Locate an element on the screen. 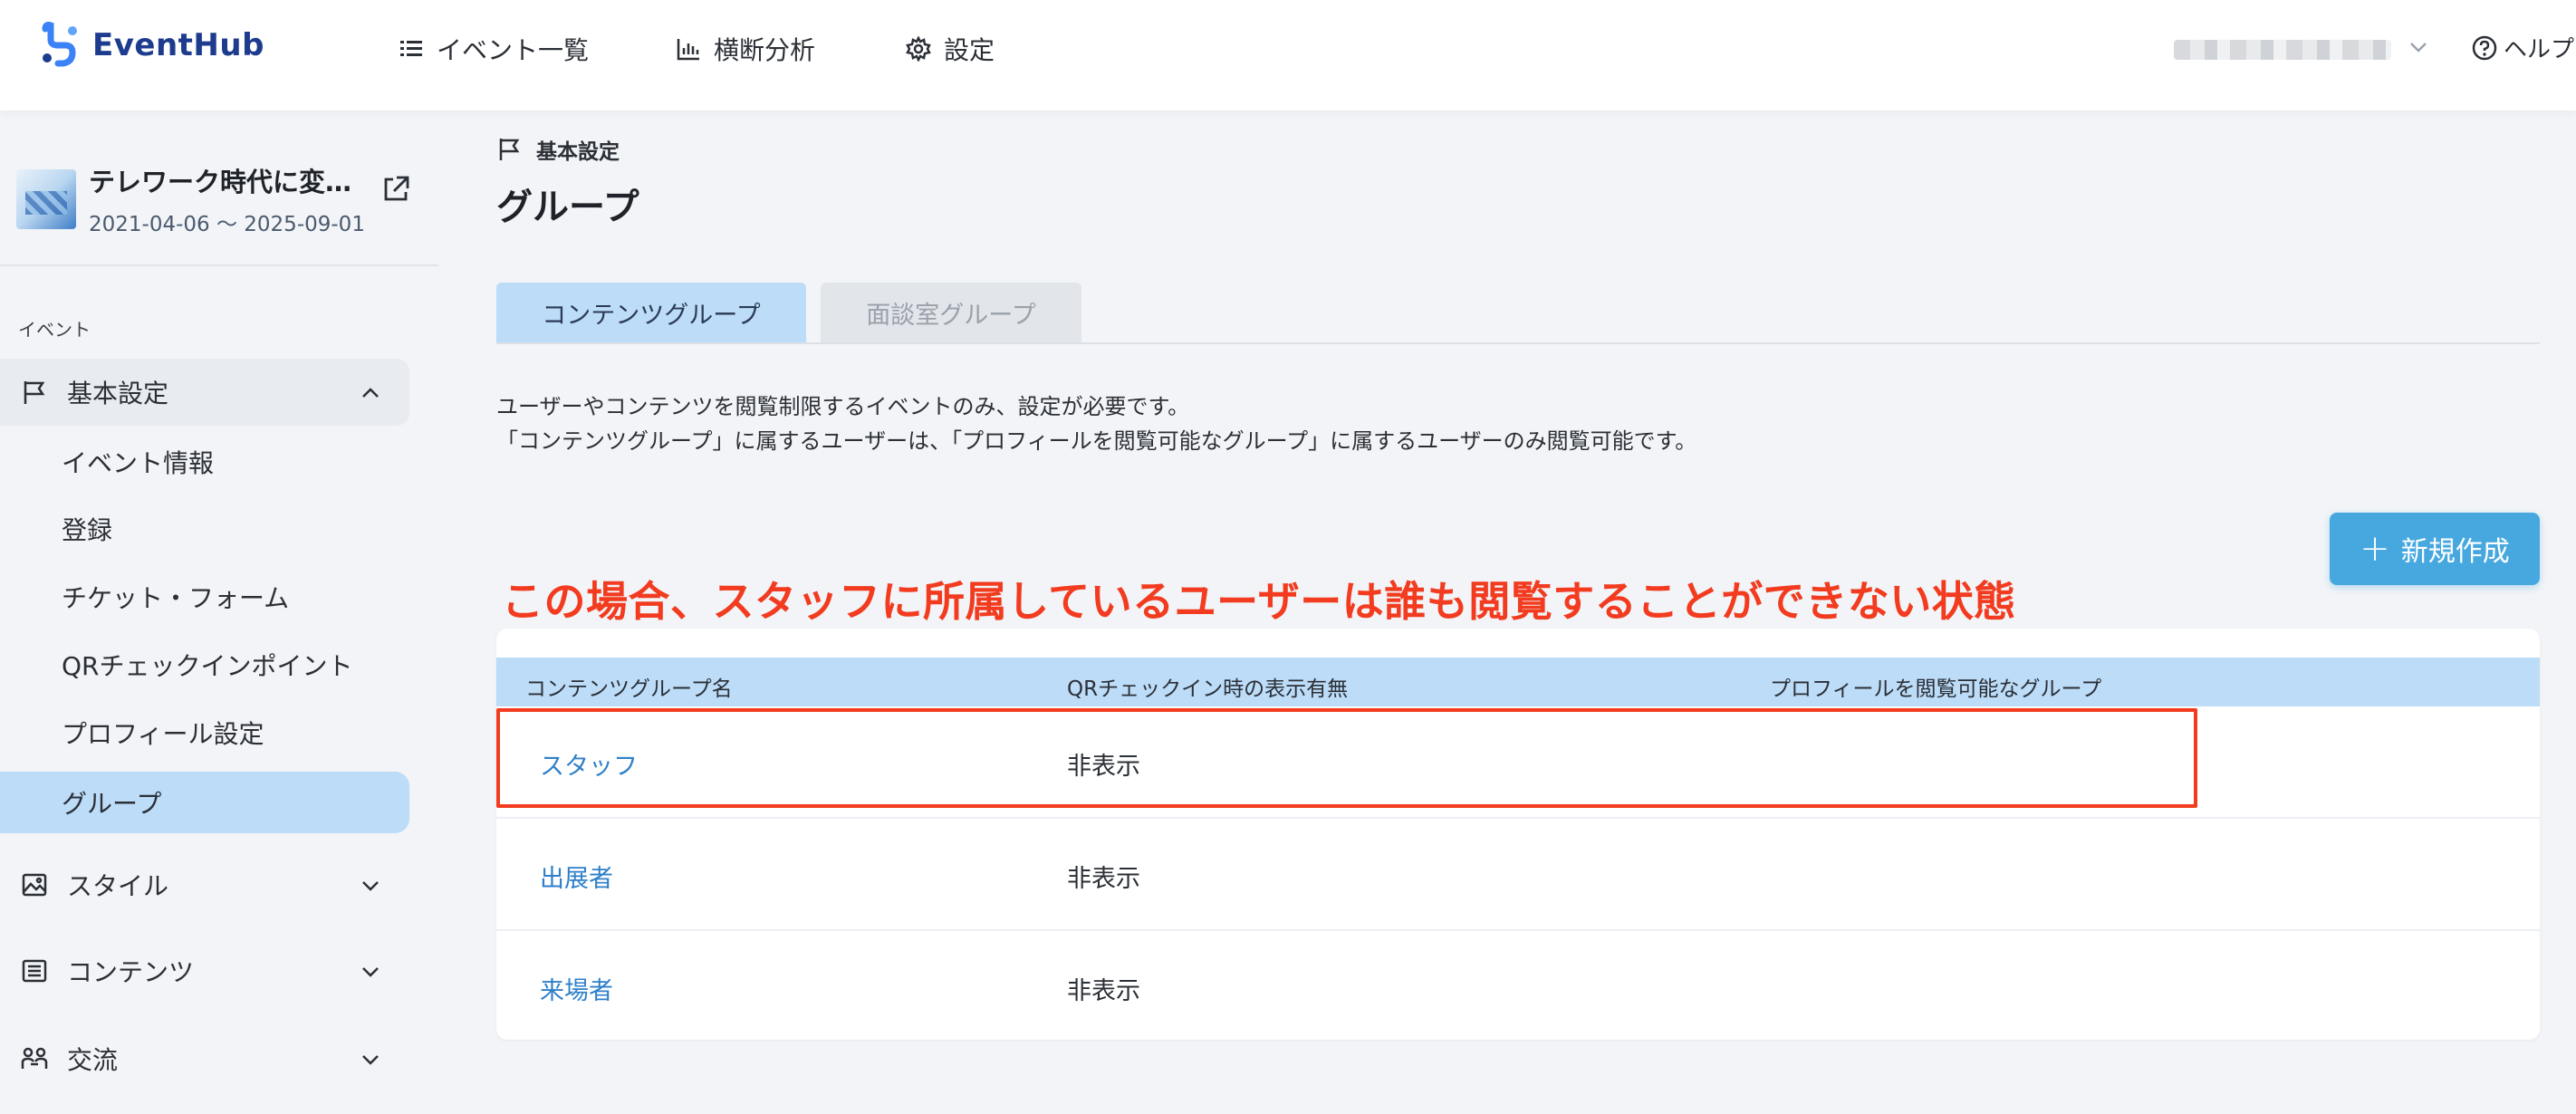 The image size is (2576, 1114). sidebar-group-contents-label: コンテンツ is located at coordinates (131, 972).